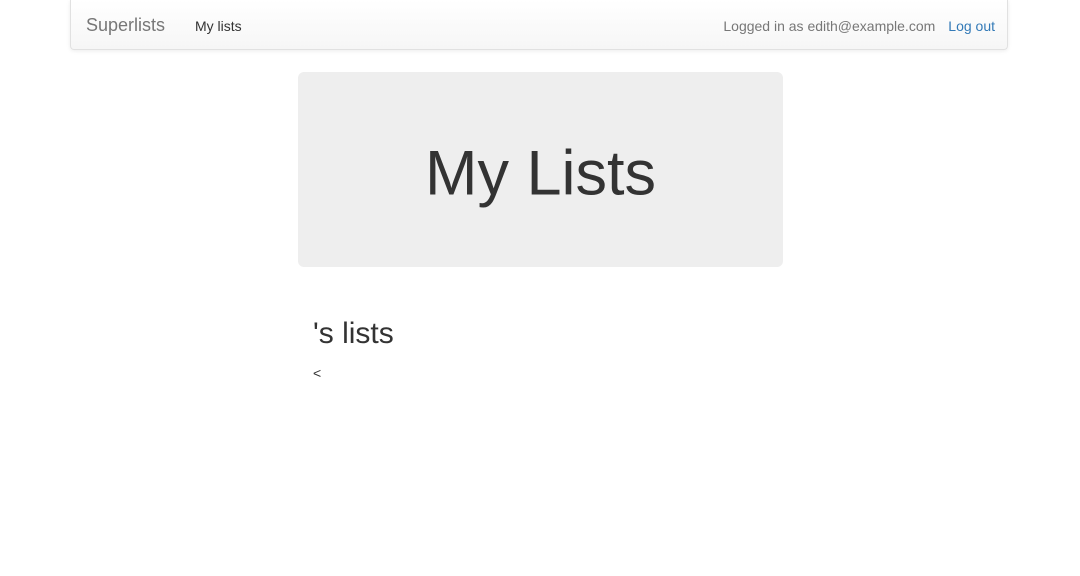  What do you see at coordinates (971, 26) in the screenshot?
I see `logout-link: Log out` at bounding box center [971, 26].